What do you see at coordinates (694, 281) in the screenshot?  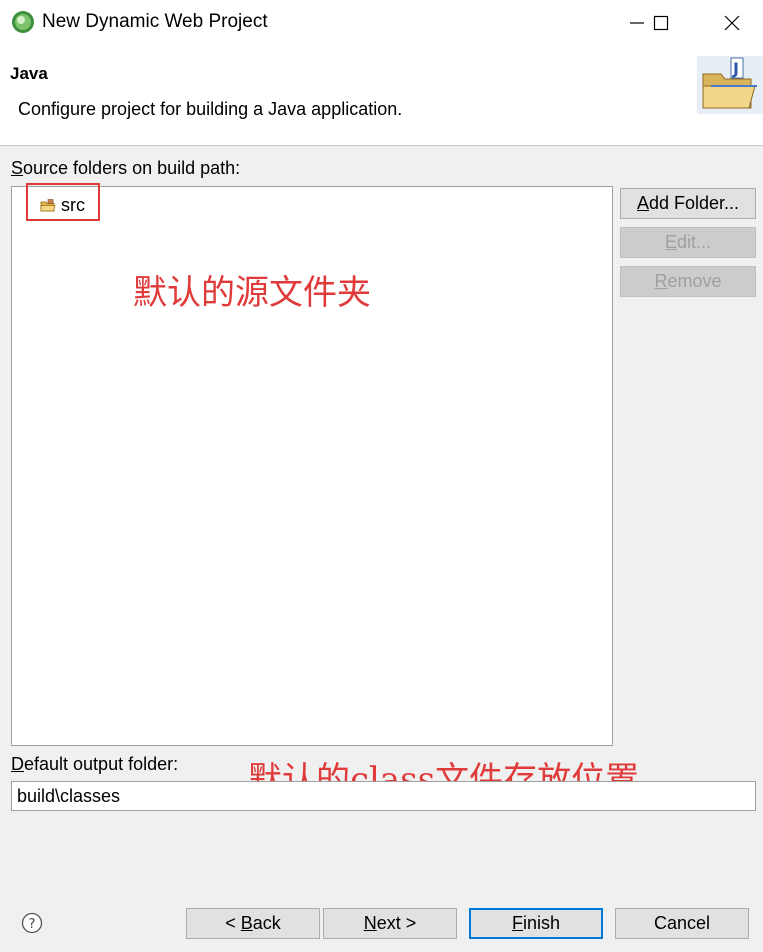 I see `remove-rest: emove` at bounding box center [694, 281].